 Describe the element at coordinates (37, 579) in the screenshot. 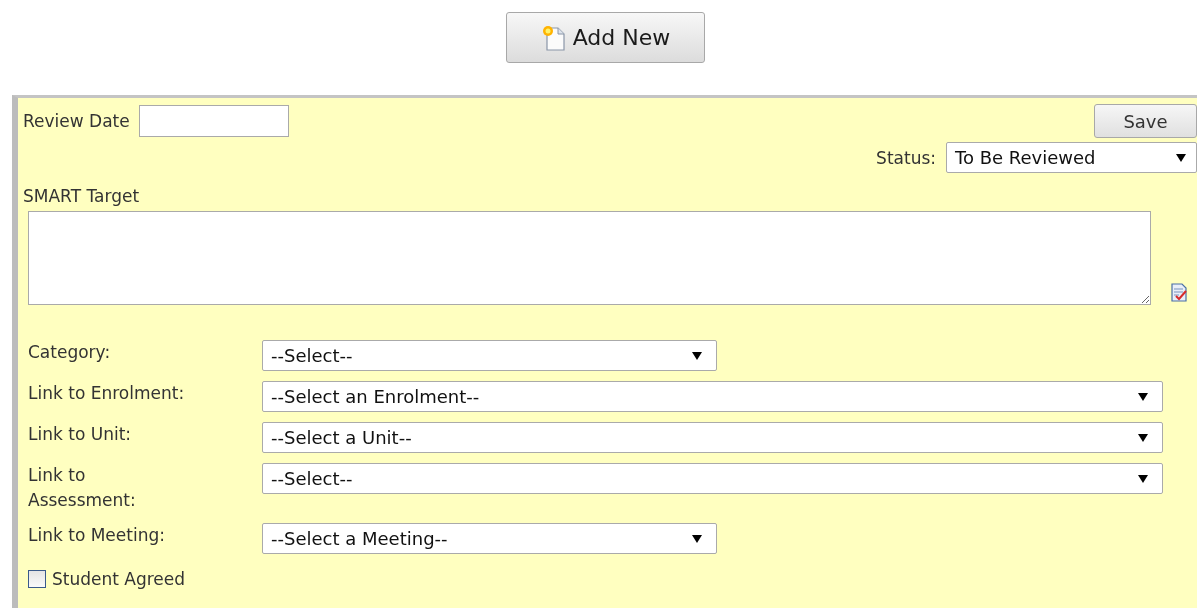

I see `student-agreed-checkbox` at that location.